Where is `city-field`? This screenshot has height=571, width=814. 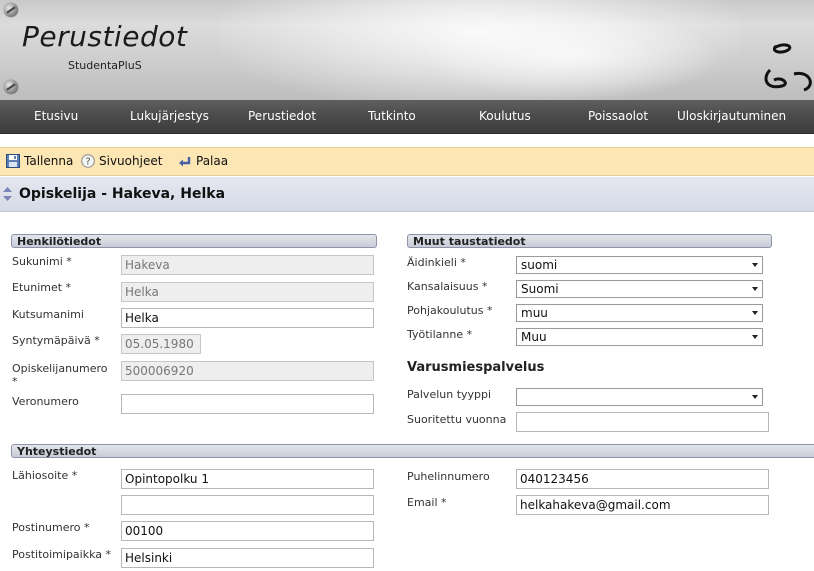
city-field is located at coordinates (247, 558).